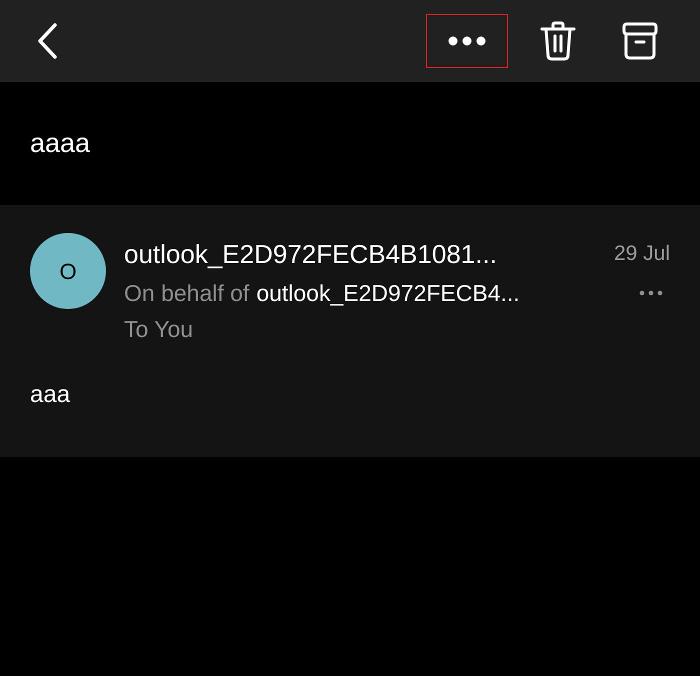 This screenshot has width=700, height=676. Describe the element at coordinates (51, 395) in the screenshot. I see `message-body: aaa` at that location.